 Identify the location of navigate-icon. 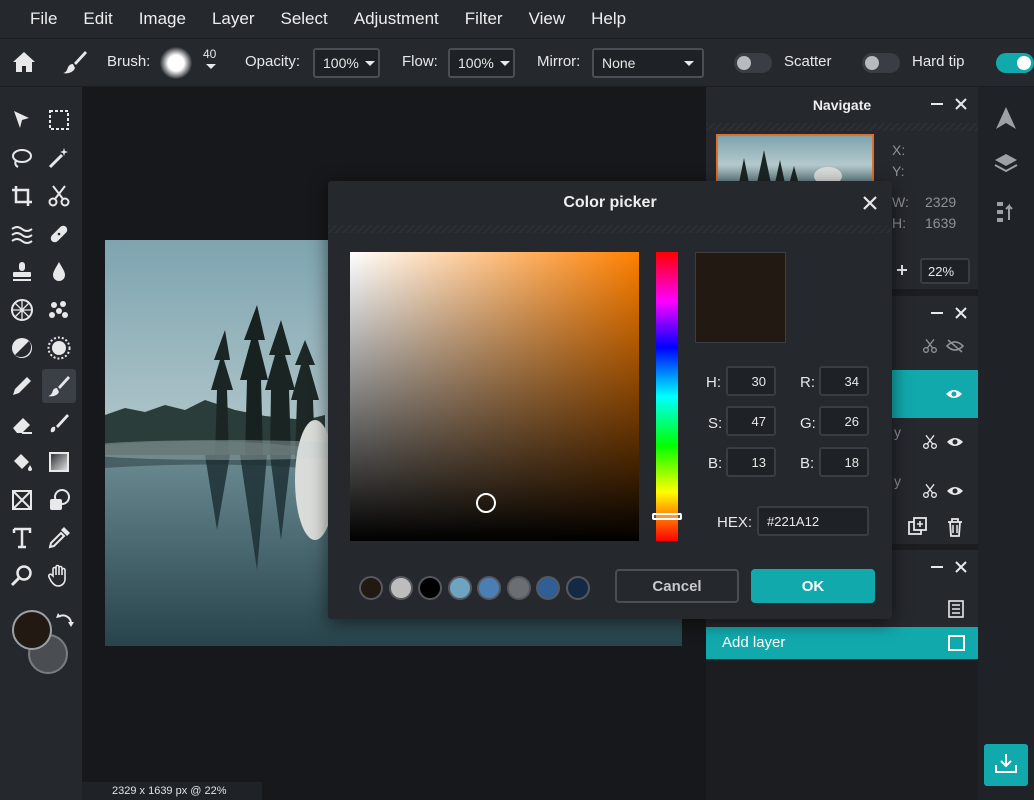
(1006, 120).